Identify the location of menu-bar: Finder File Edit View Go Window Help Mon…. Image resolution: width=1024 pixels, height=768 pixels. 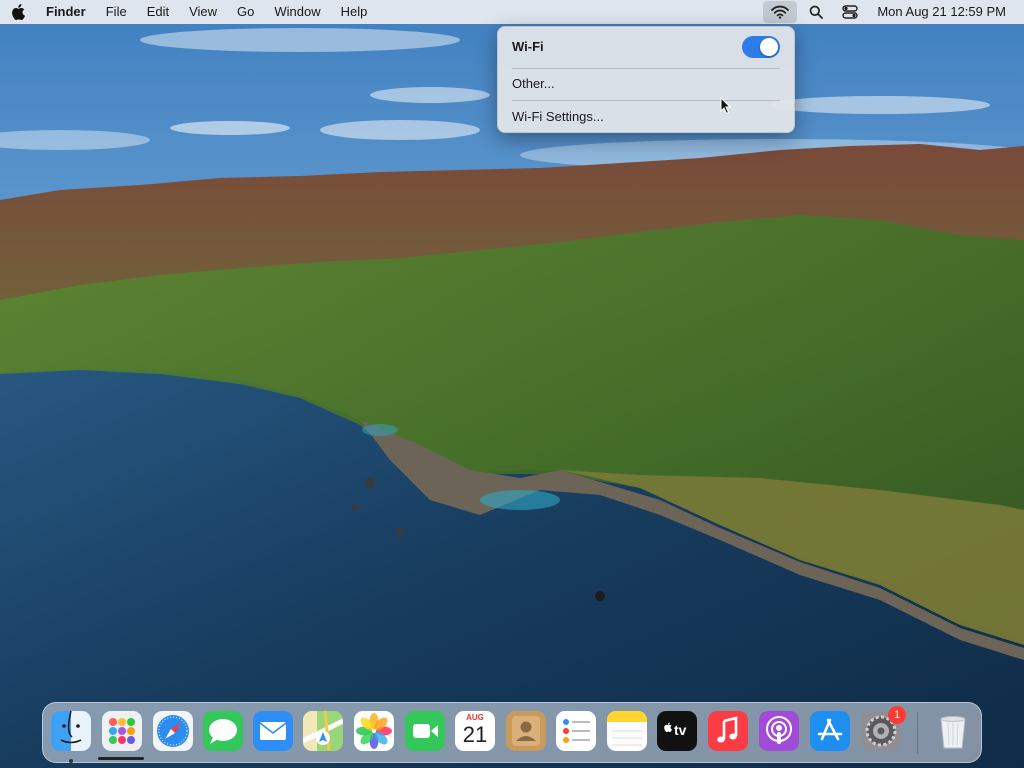
(512, 12).